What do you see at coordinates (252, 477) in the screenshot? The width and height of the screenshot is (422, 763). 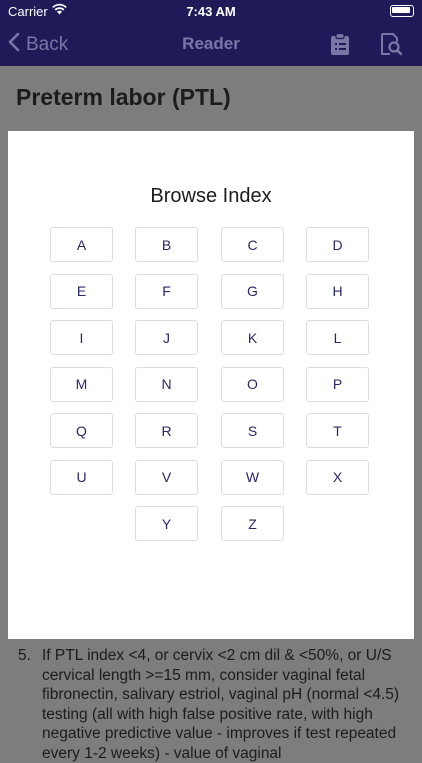 I see `letter-button-w: W` at bounding box center [252, 477].